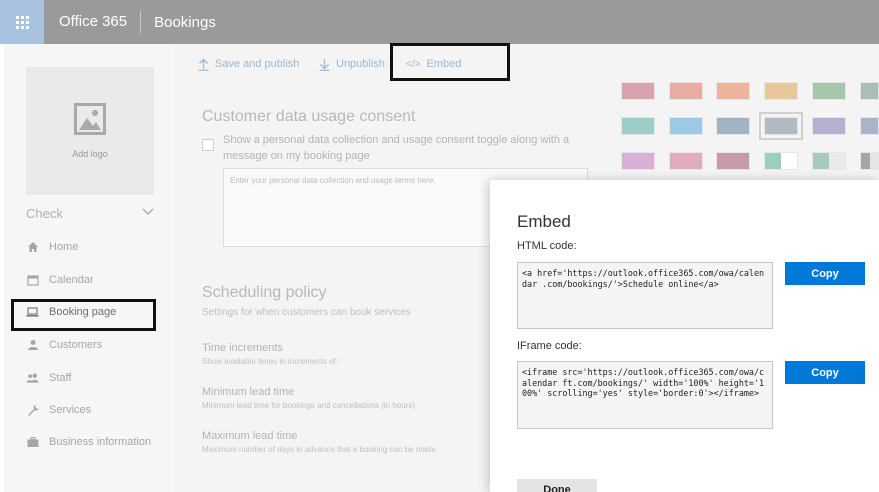  What do you see at coordinates (825, 372) in the screenshot?
I see `copy-iframe-button: Copy` at bounding box center [825, 372].